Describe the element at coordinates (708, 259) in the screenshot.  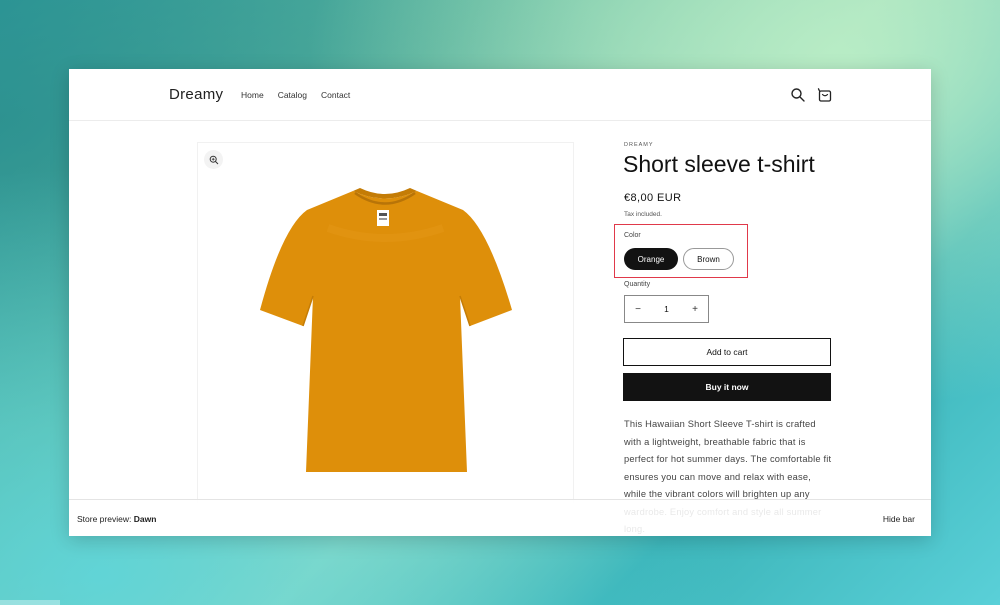
I see `color-option-brown: Brown` at that location.